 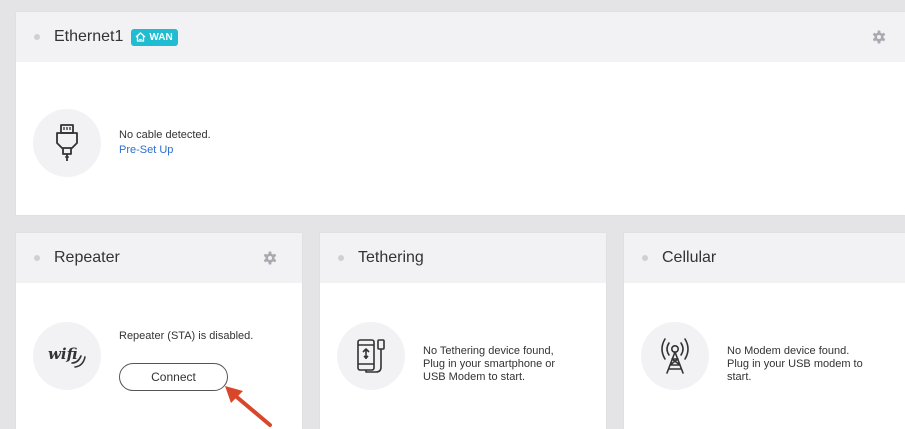 I want to click on repeater-message: Repeater (STA) is disabled., so click(x=186, y=336).